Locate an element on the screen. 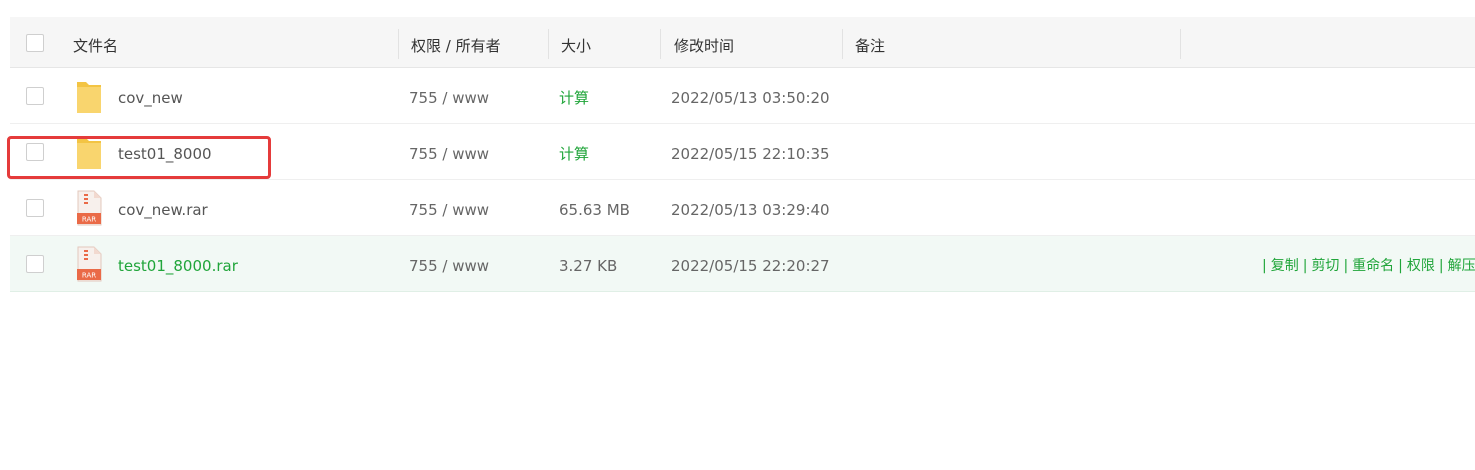  extract-action: 解压 is located at coordinates (1461, 266).